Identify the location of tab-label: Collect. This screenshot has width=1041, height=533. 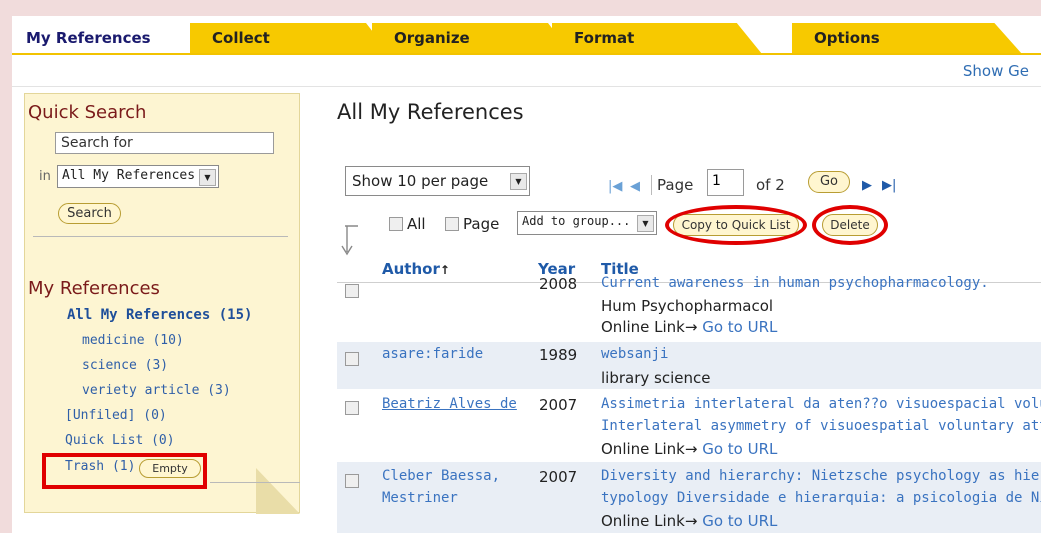
(241, 38).